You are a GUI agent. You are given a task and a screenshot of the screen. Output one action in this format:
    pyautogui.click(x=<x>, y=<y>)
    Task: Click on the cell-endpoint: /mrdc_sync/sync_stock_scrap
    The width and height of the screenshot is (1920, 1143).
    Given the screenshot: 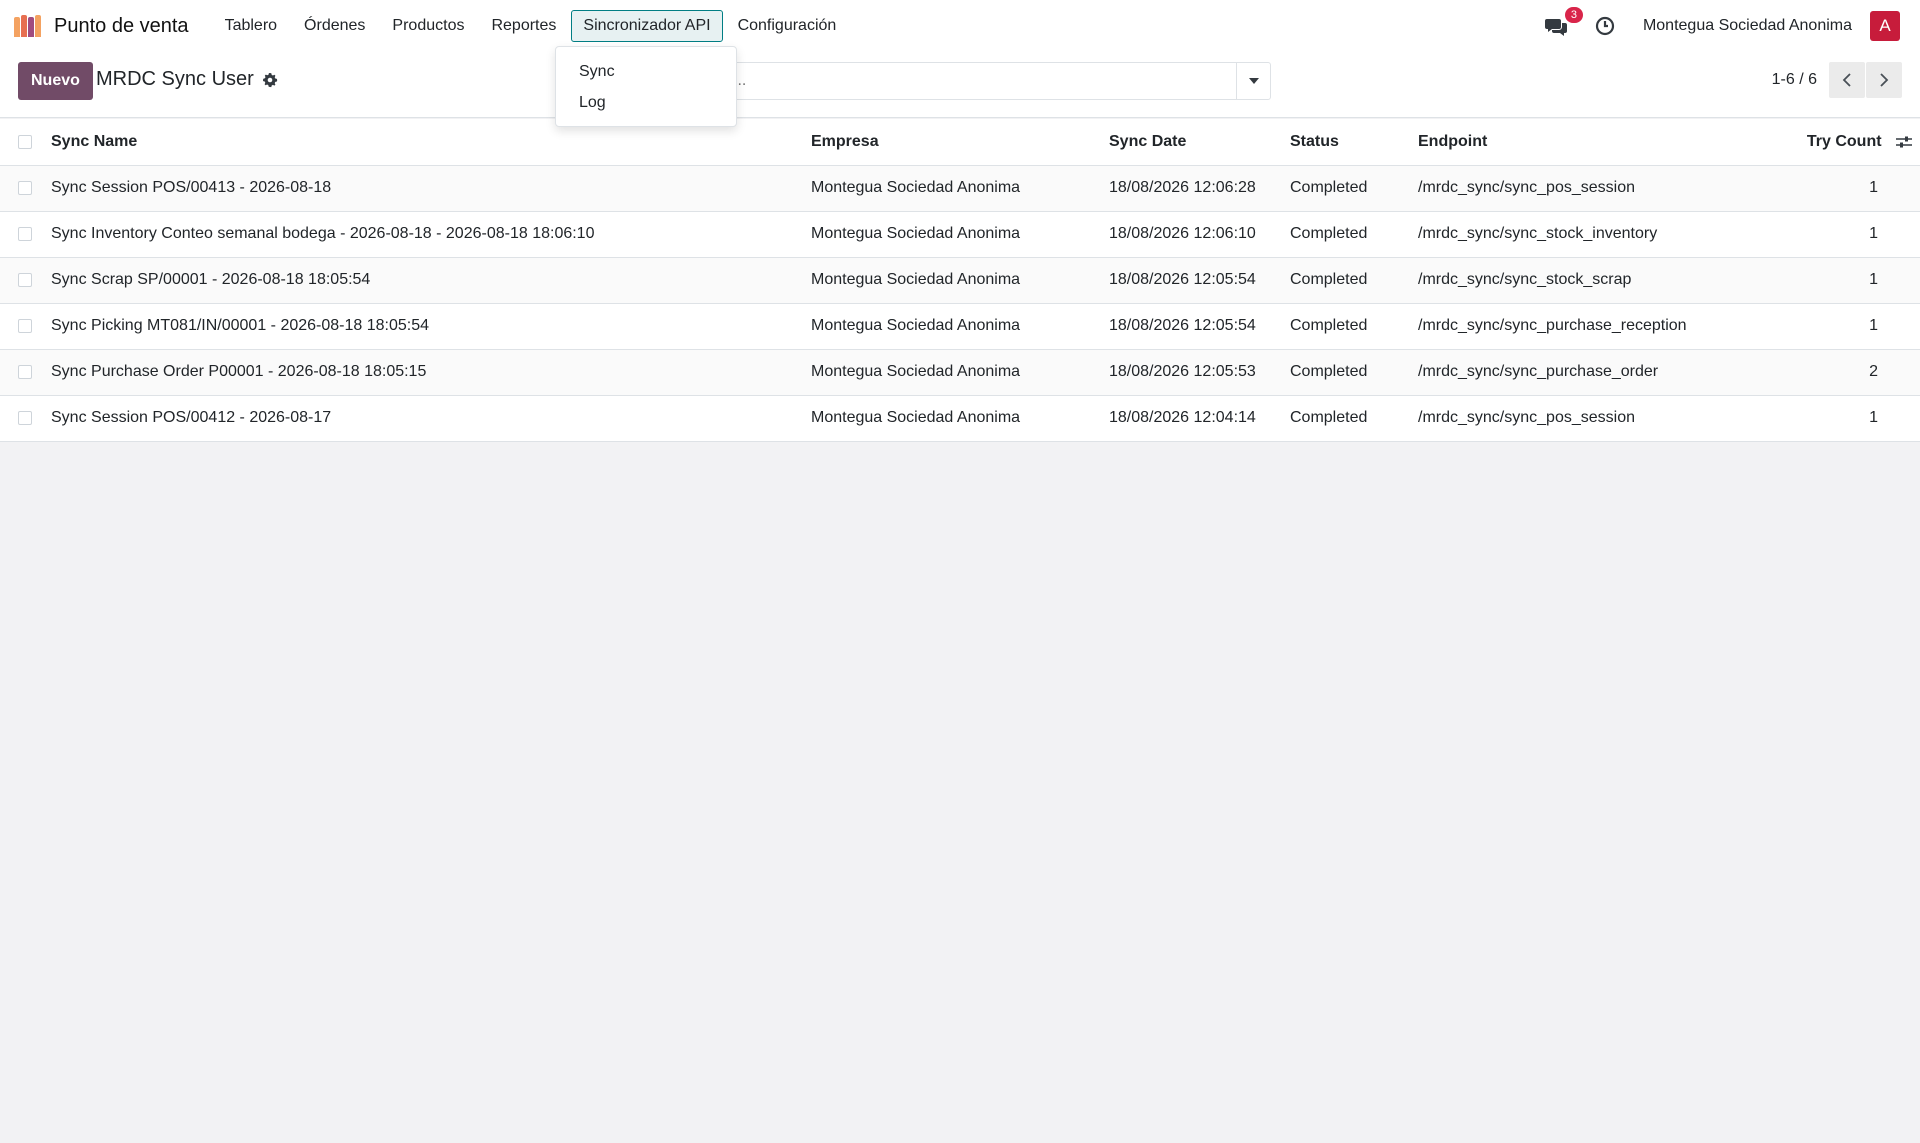 What is the action you would take?
    pyautogui.click(x=1603, y=280)
    